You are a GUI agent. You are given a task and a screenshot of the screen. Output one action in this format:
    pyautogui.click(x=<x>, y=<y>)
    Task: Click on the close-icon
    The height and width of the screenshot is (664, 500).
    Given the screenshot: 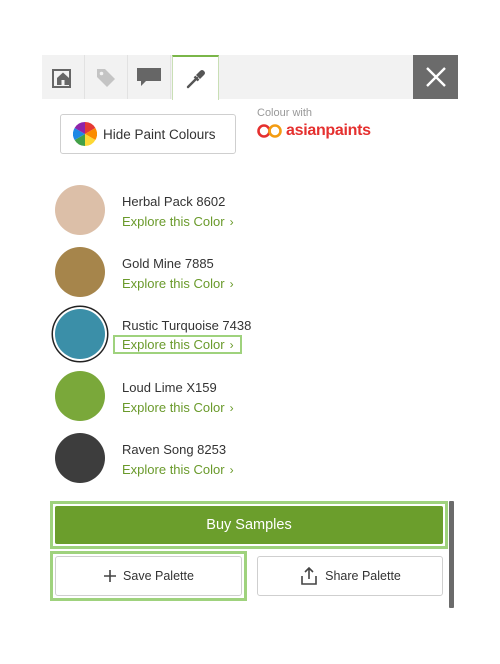 What is the action you would take?
    pyautogui.click(x=435, y=77)
    